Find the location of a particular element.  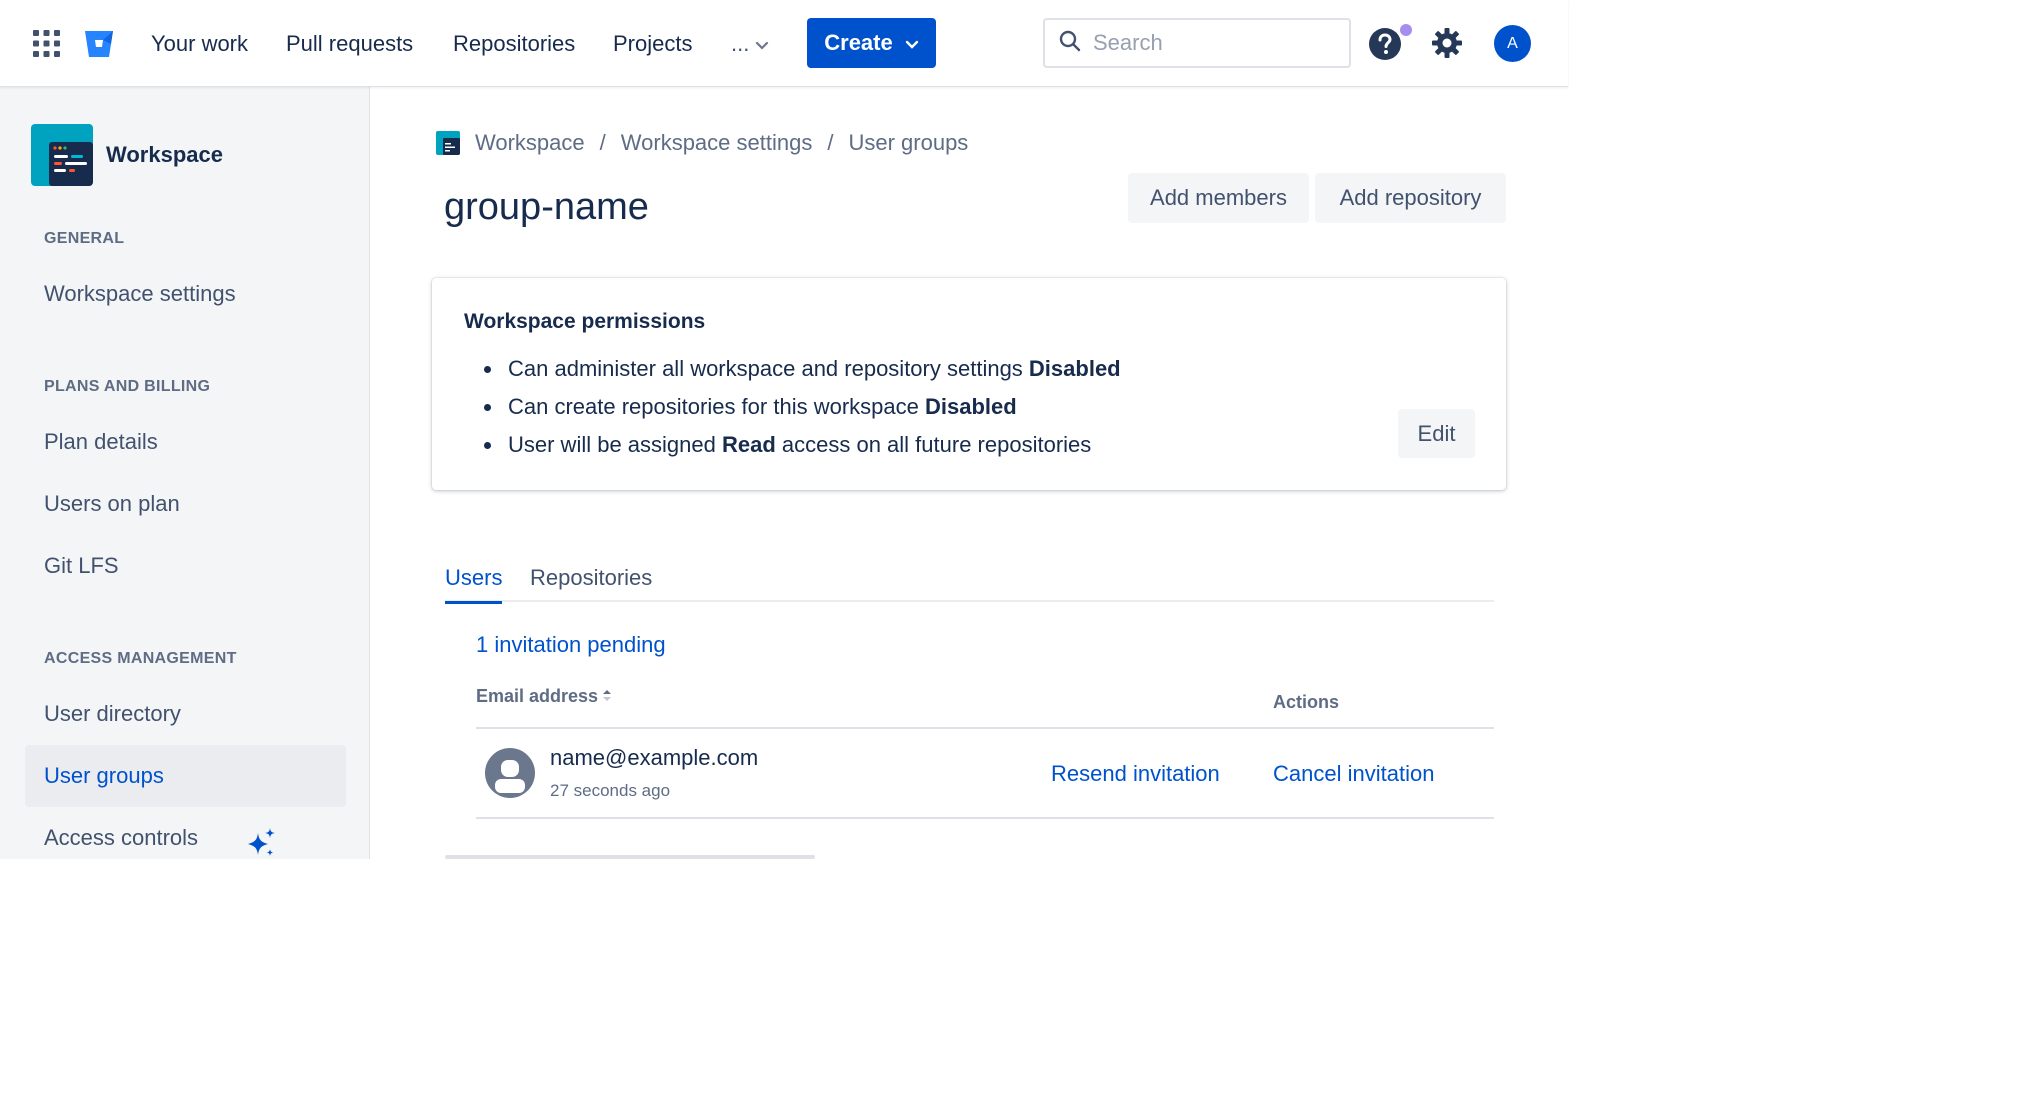

sort-icon is located at coordinates (607, 696).